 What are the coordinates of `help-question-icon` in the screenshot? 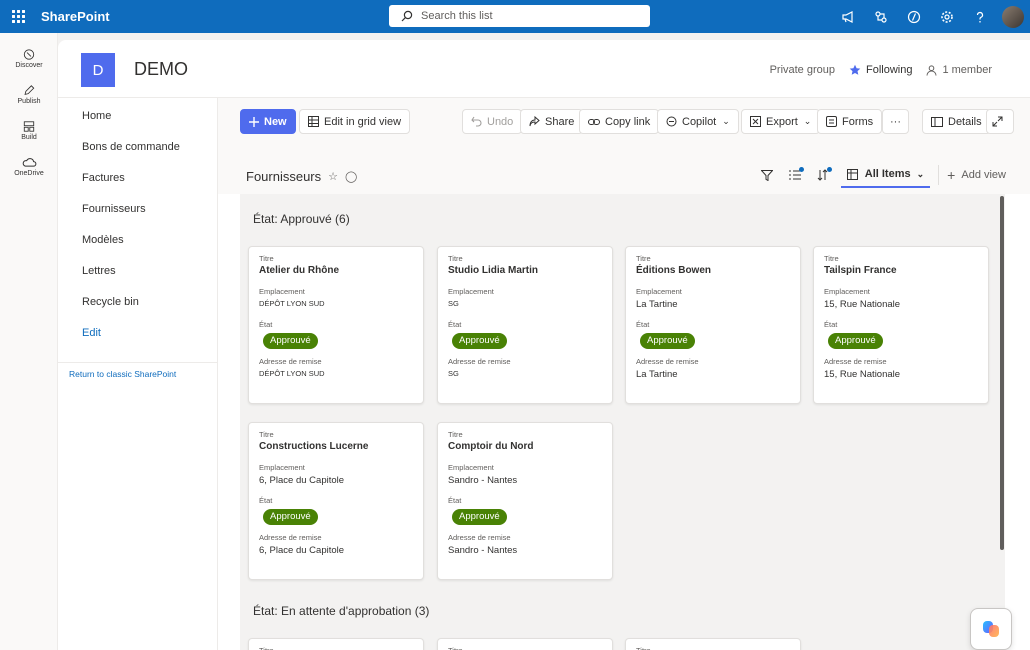 It's located at (979, 16).